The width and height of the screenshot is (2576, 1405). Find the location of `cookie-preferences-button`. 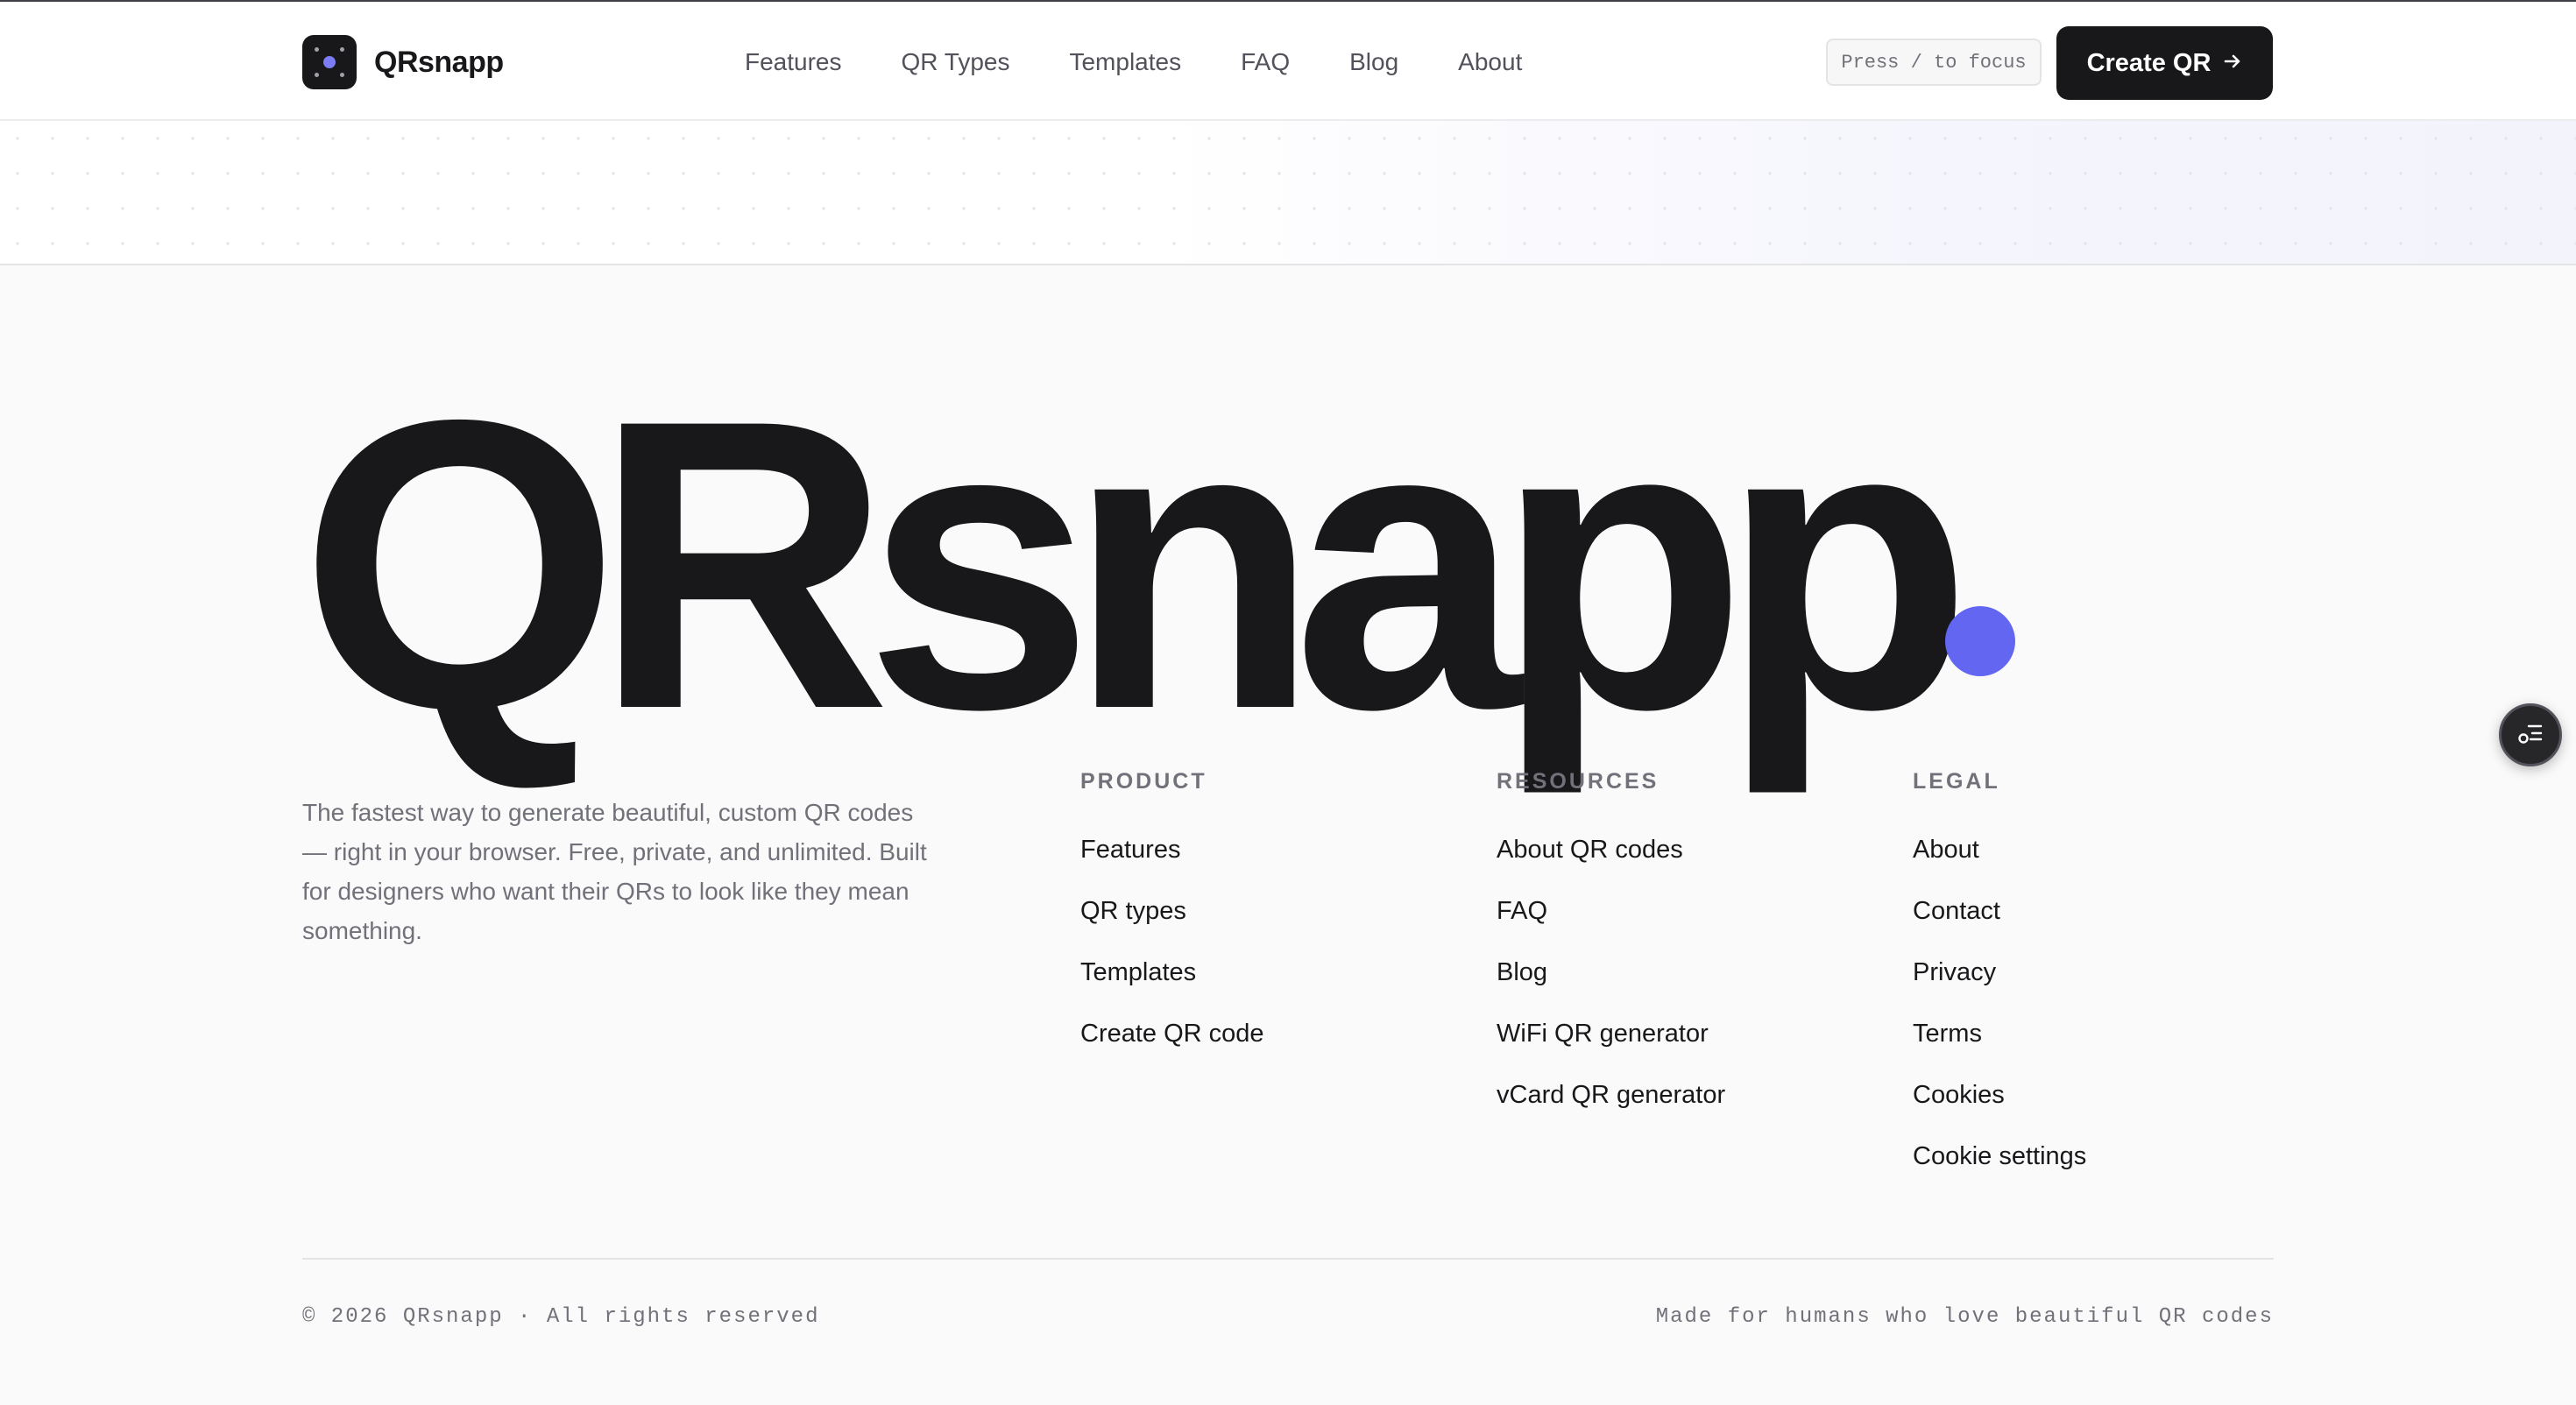

cookie-preferences-button is located at coordinates (2530, 734).